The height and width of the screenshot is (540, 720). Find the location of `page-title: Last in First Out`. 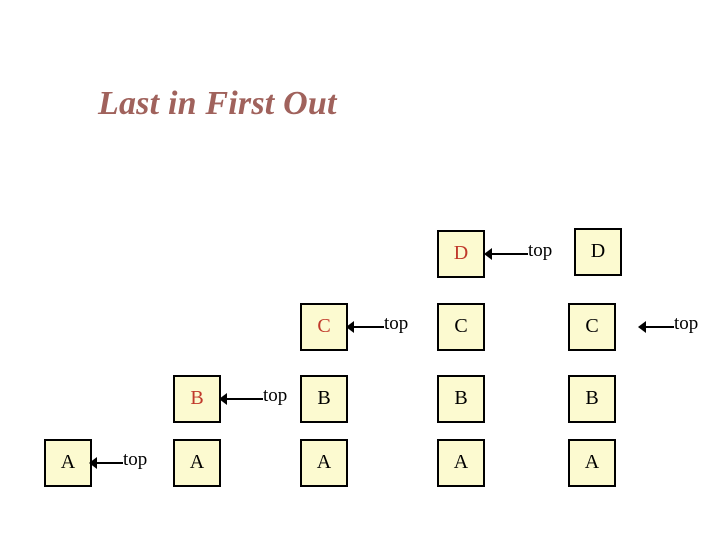

page-title: Last in First Out is located at coordinates (217, 103).